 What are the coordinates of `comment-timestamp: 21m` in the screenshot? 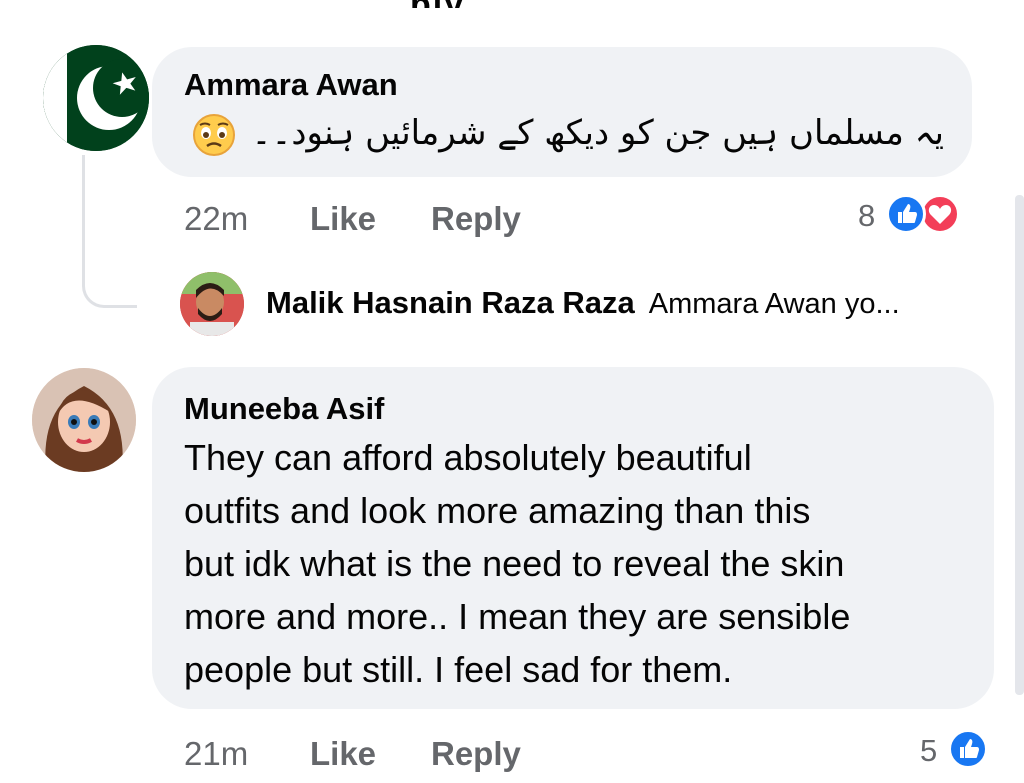 It's located at (216, 754).